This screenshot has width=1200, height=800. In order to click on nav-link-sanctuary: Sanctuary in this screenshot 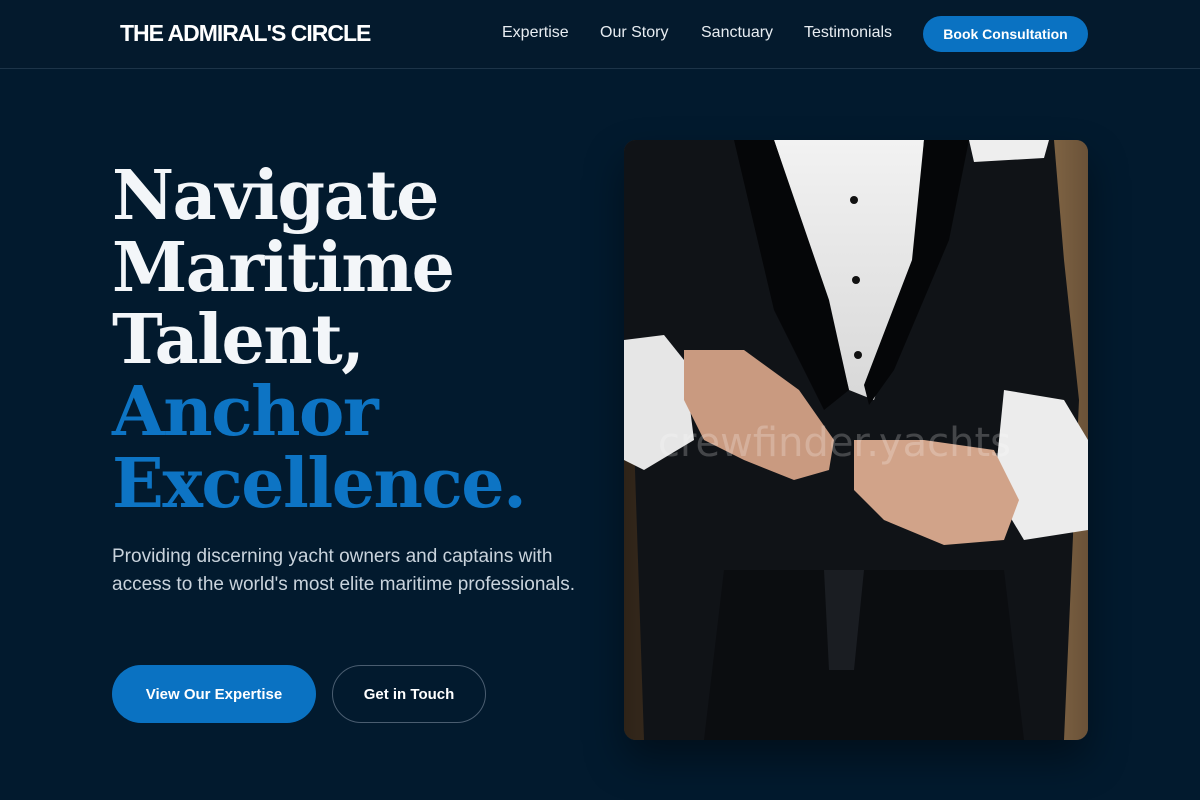, I will do `click(737, 33)`.